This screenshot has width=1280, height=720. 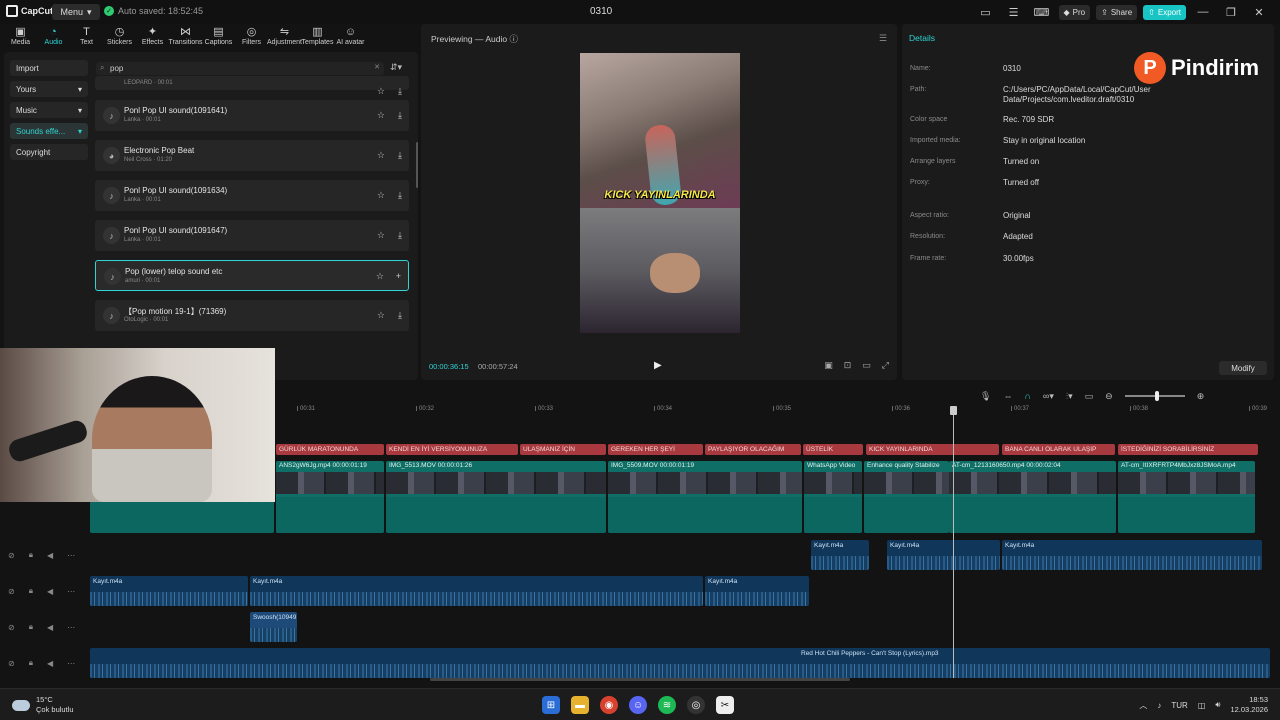 What do you see at coordinates (828, 365) in the screenshot?
I see `fit-icon: ▣` at bounding box center [828, 365].